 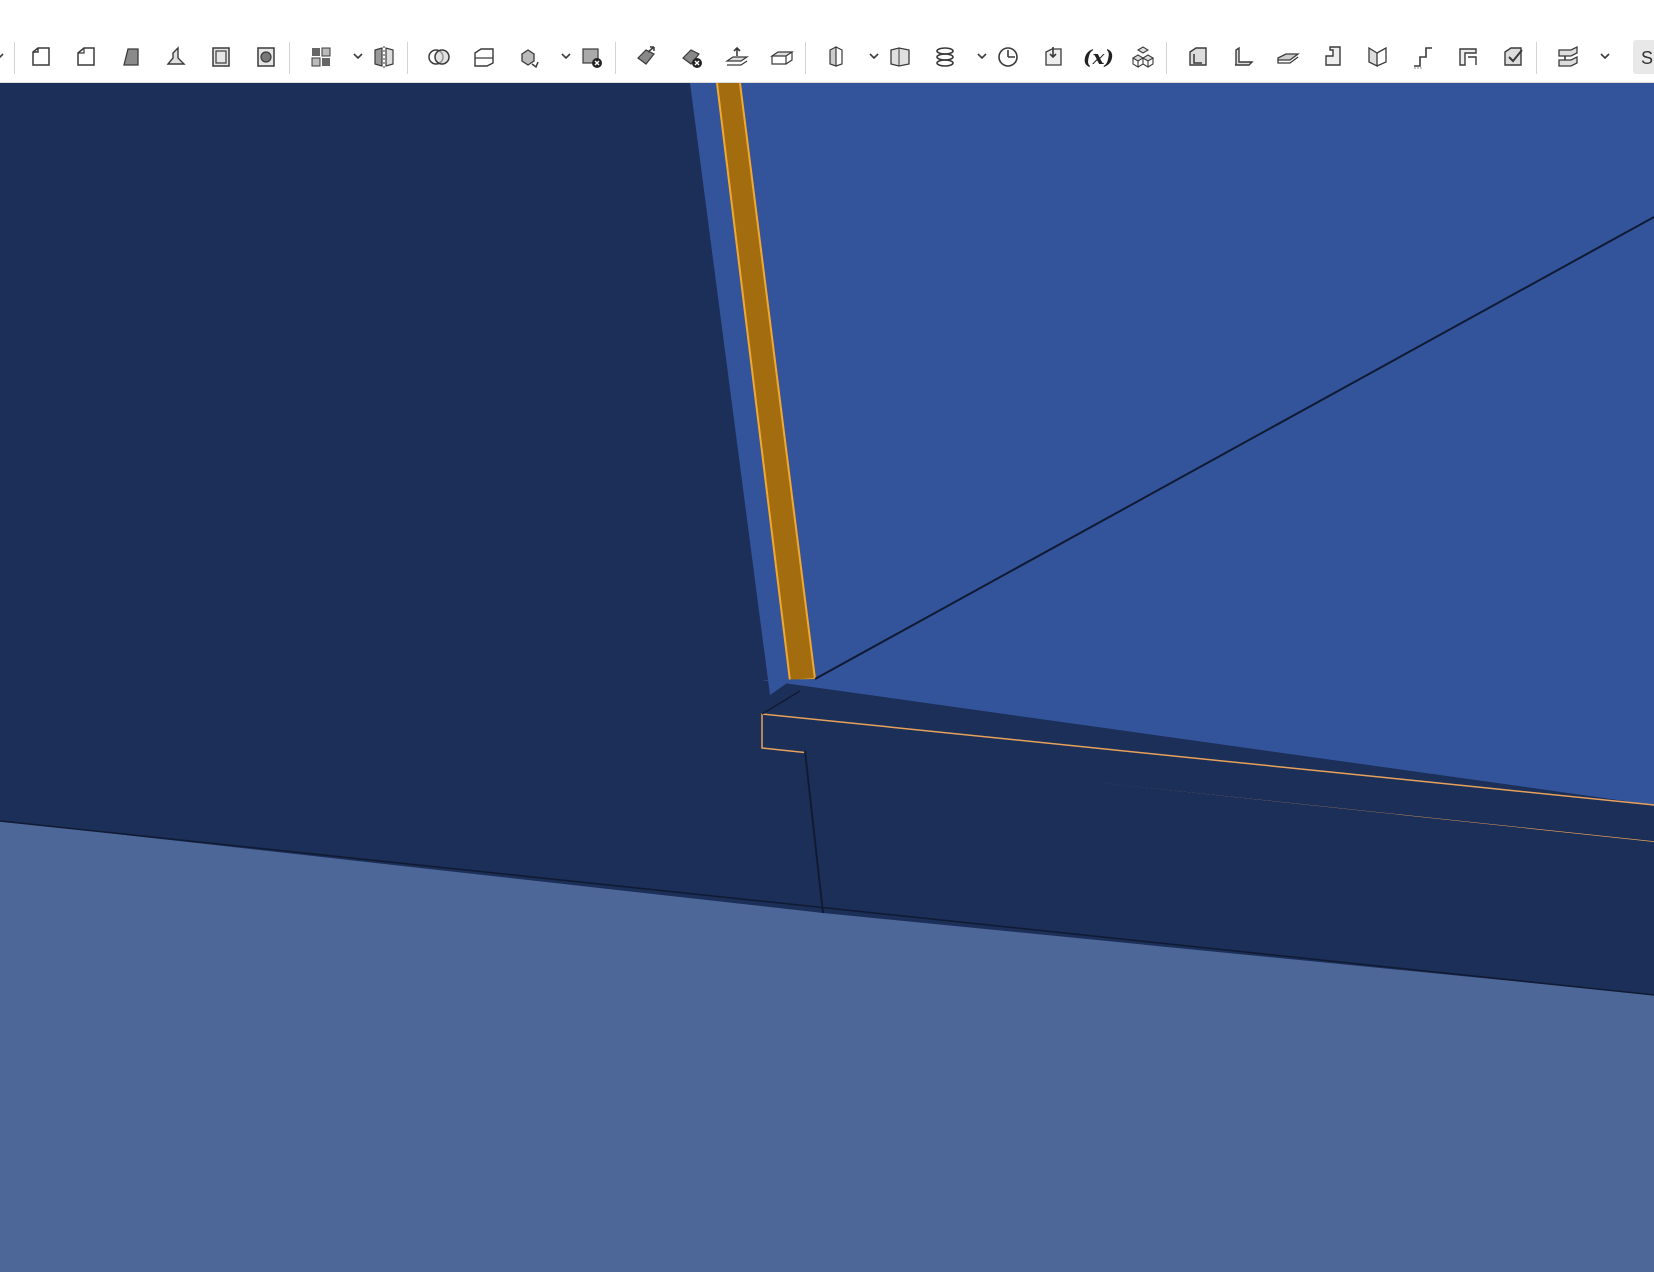 I want to click on hole-icon, so click(x=266, y=57).